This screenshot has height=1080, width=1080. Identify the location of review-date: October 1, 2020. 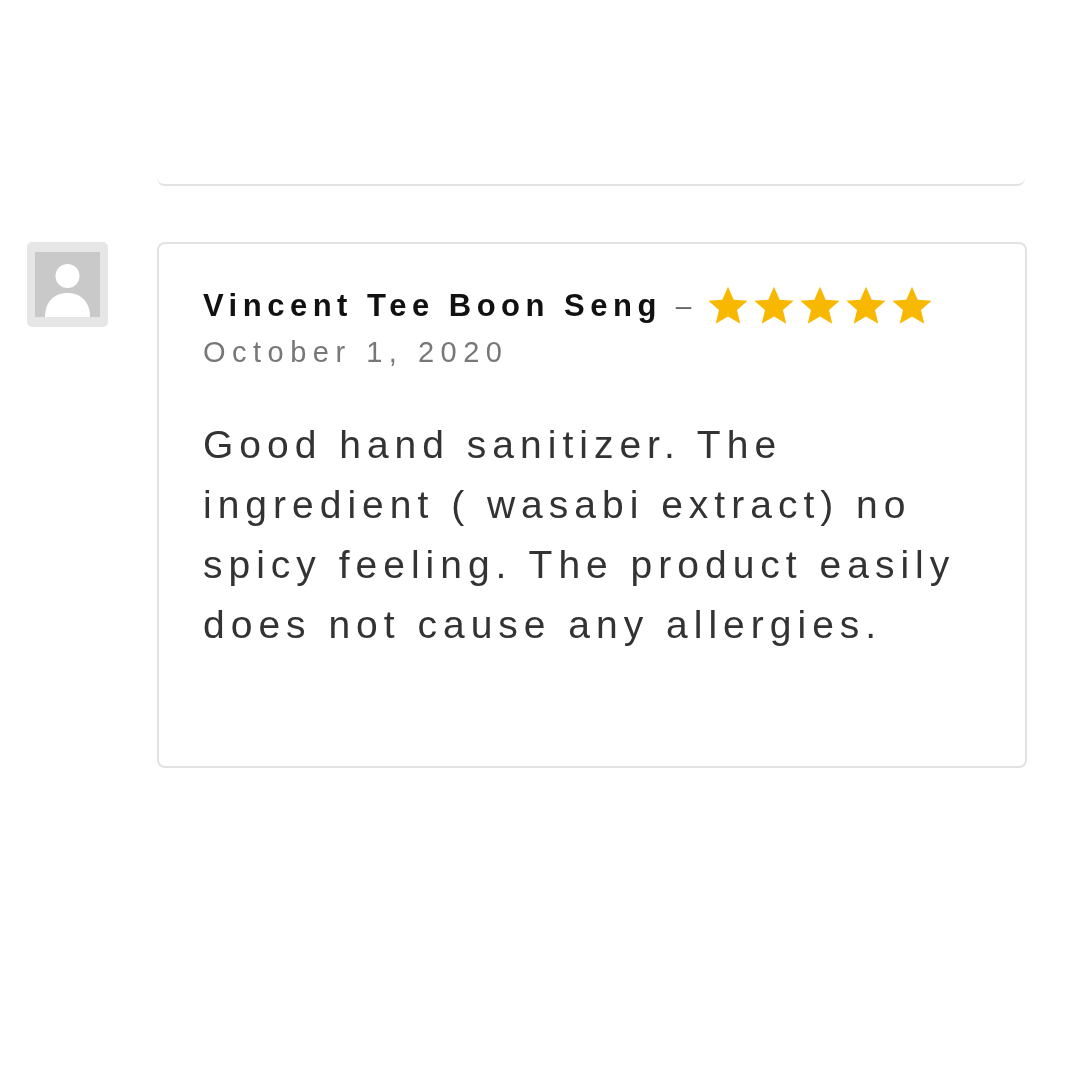
(356, 352).